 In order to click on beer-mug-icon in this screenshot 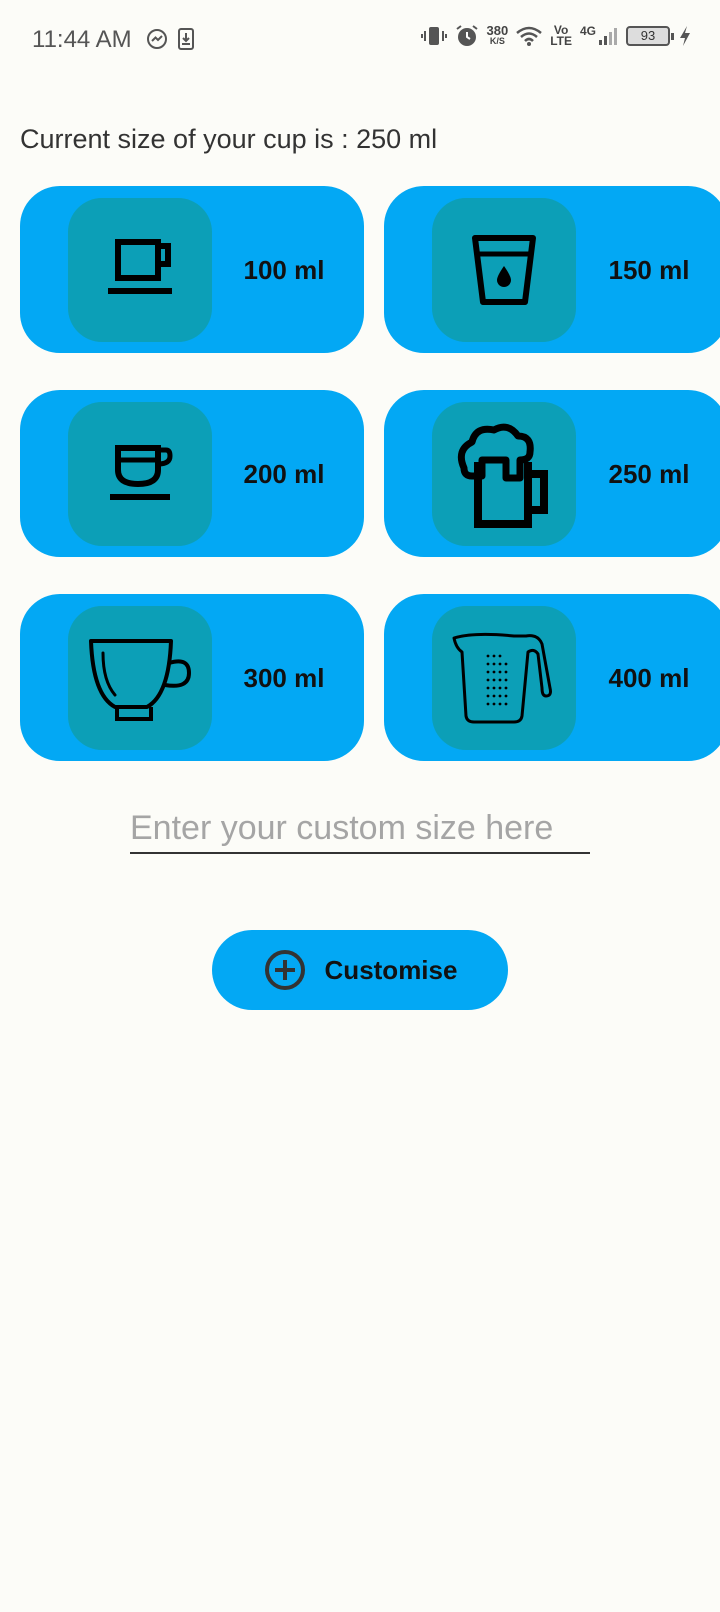, I will do `click(502, 475)`.